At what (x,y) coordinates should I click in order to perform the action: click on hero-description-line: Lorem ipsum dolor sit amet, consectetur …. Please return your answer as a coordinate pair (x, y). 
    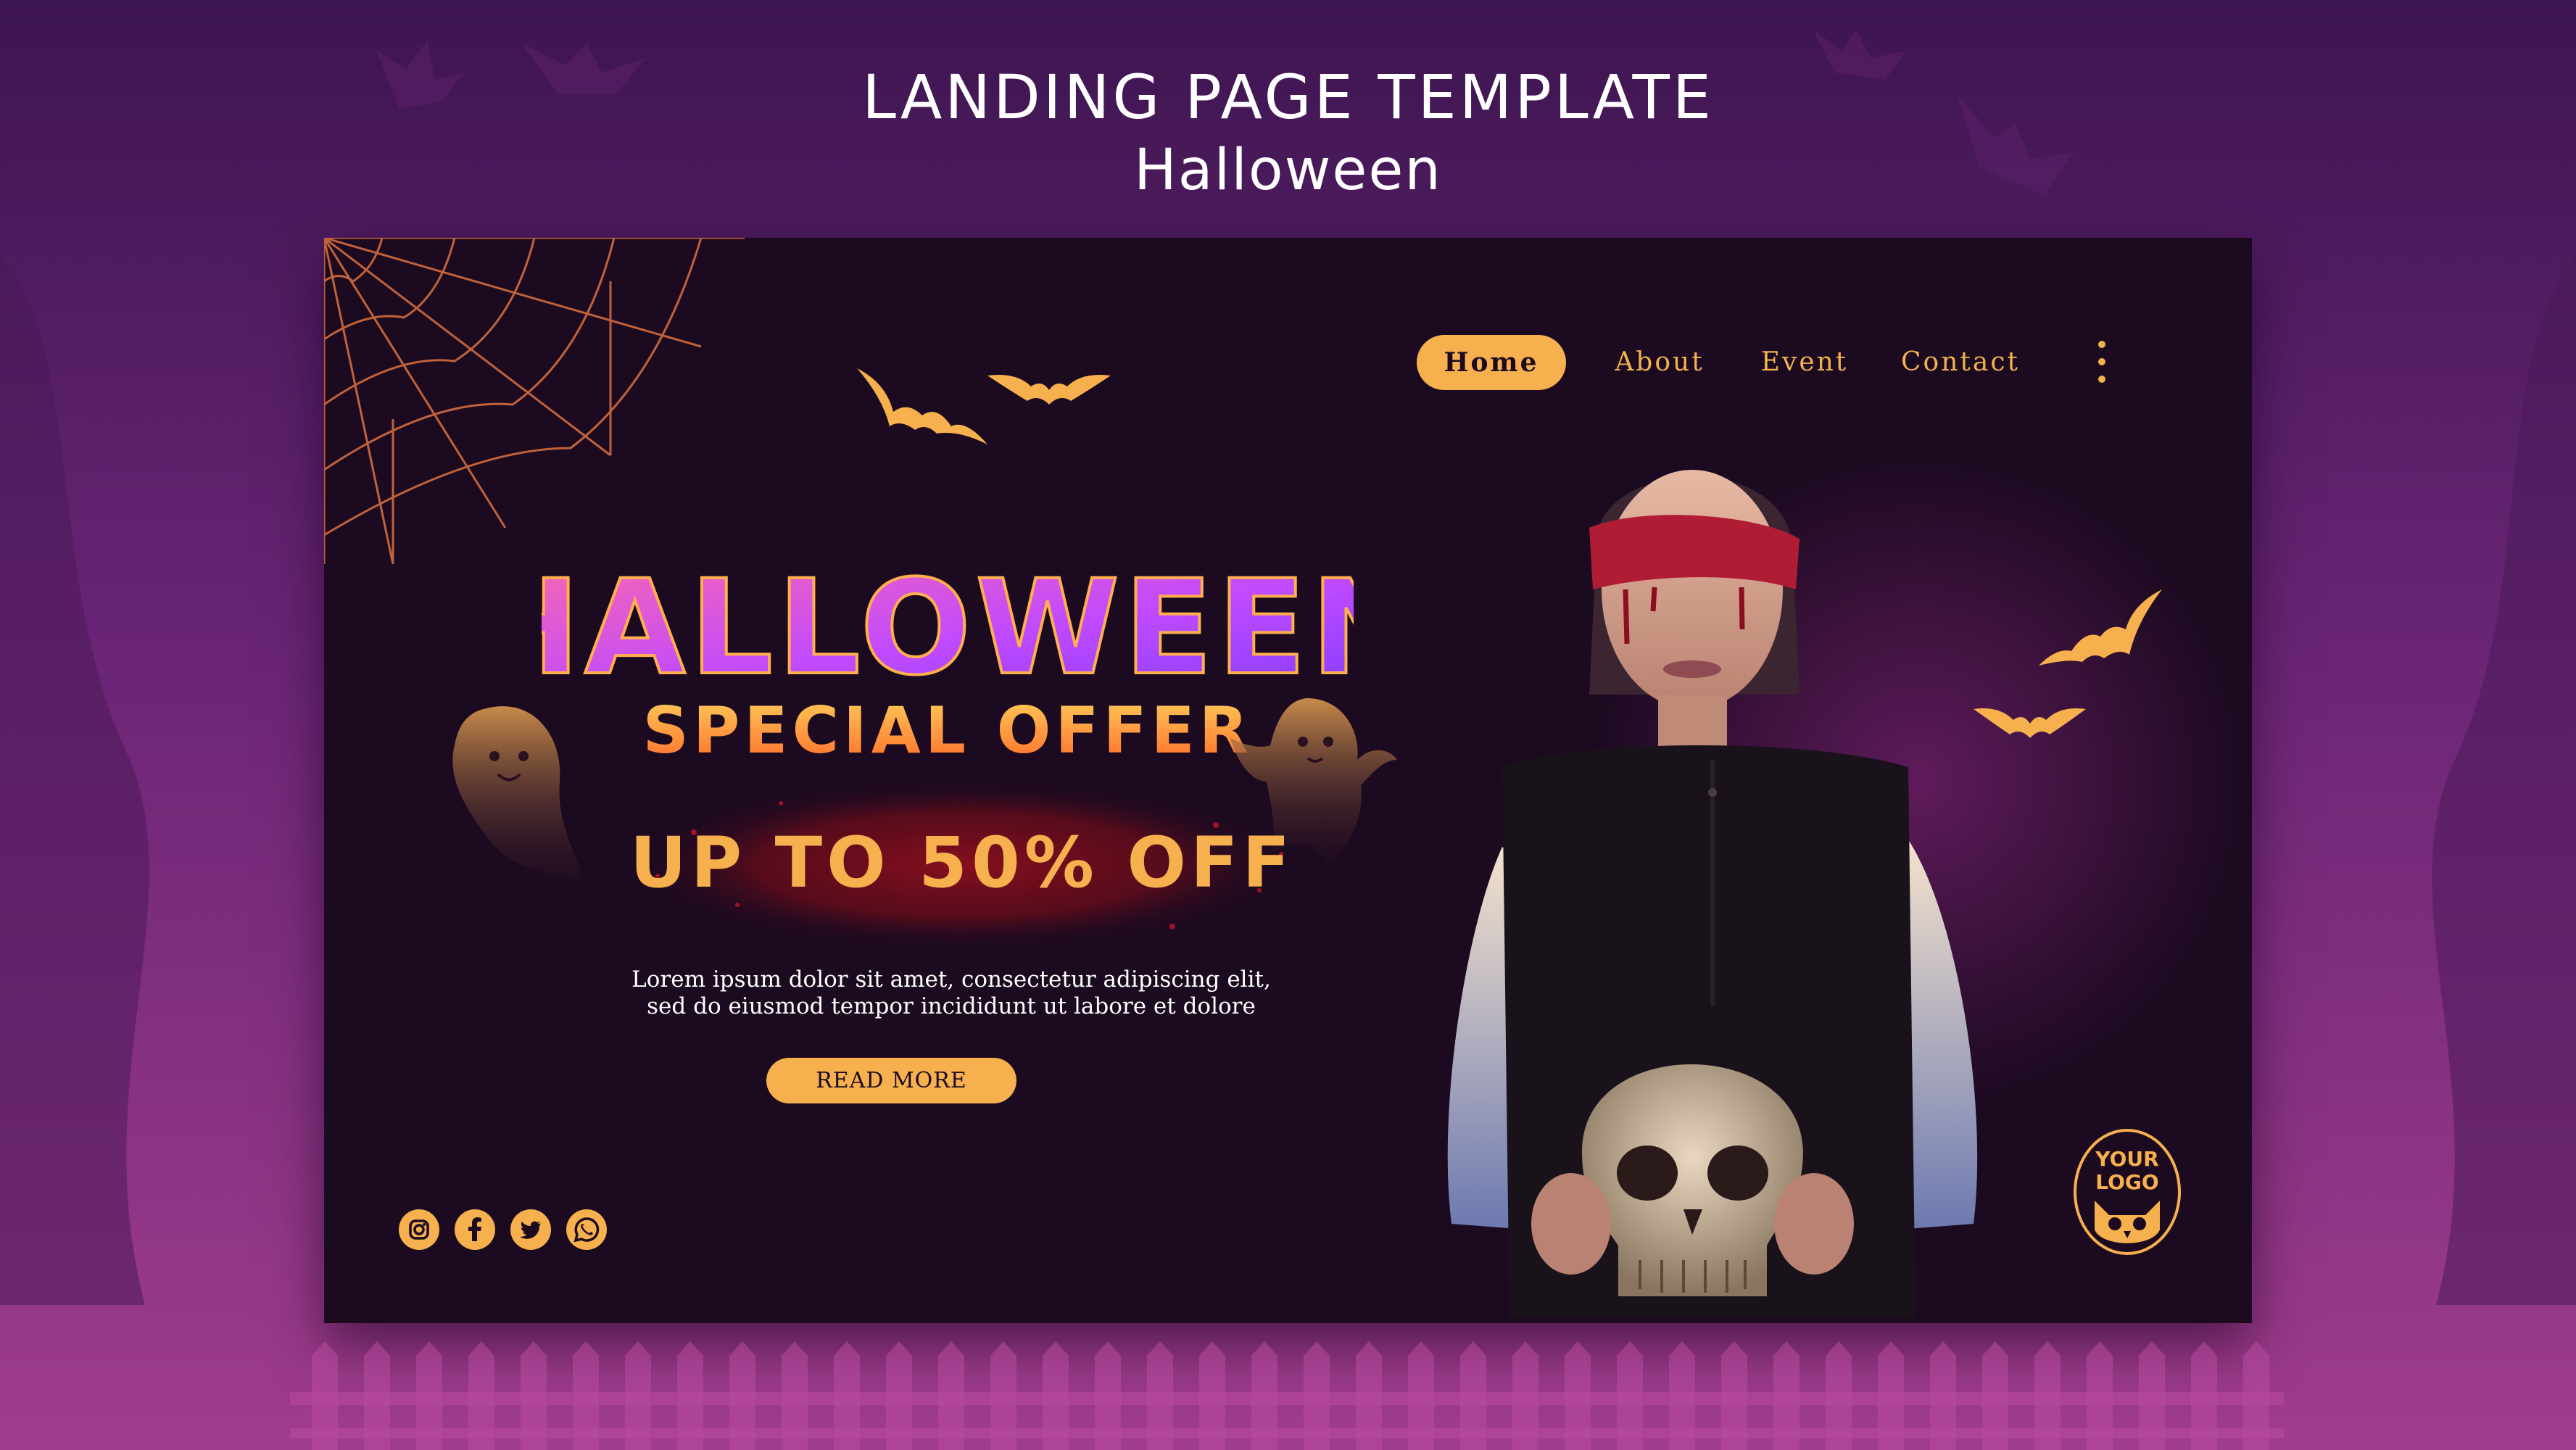
    Looking at the image, I should click on (951, 979).